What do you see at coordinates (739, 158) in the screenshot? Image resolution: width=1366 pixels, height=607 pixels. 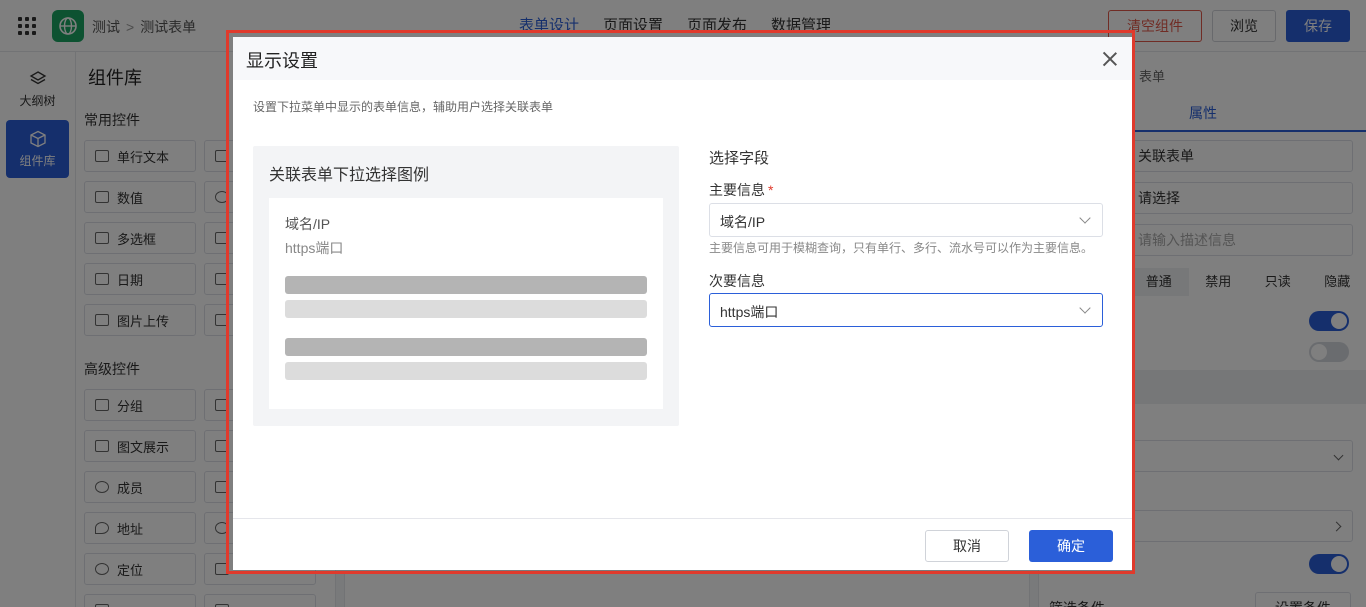 I see `fields-title: 选择字段` at bounding box center [739, 158].